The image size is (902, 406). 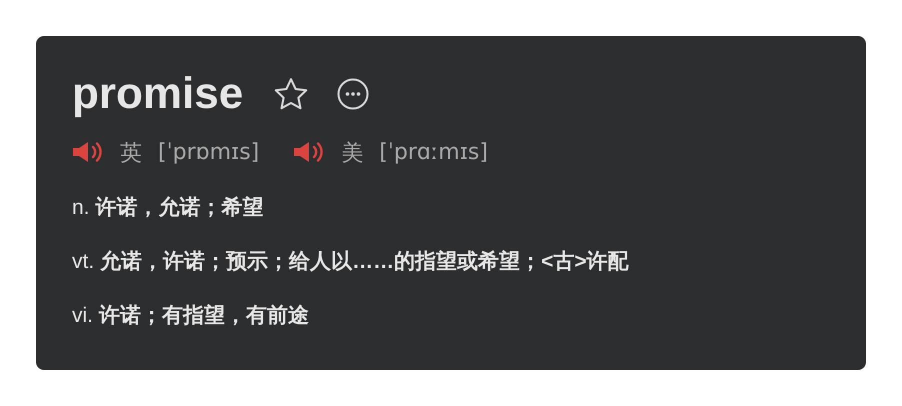 I want to click on star-icon, so click(x=291, y=94).